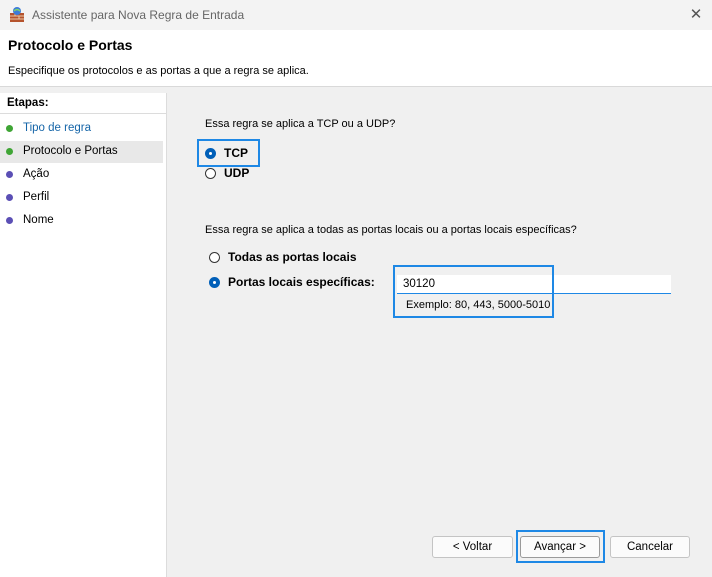 This screenshot has width=712, height=577. What do you see at coordinates (214, 257) in the screenshot?
I see `all-ports-radio` at bounding box center [214, 257].